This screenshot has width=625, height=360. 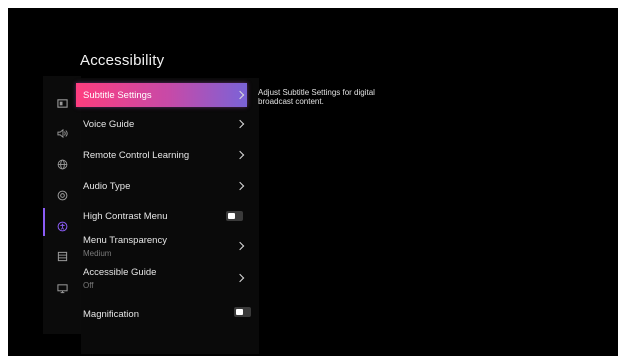 I want to click on high-contrast-toggle, so click(x=234, y=216).